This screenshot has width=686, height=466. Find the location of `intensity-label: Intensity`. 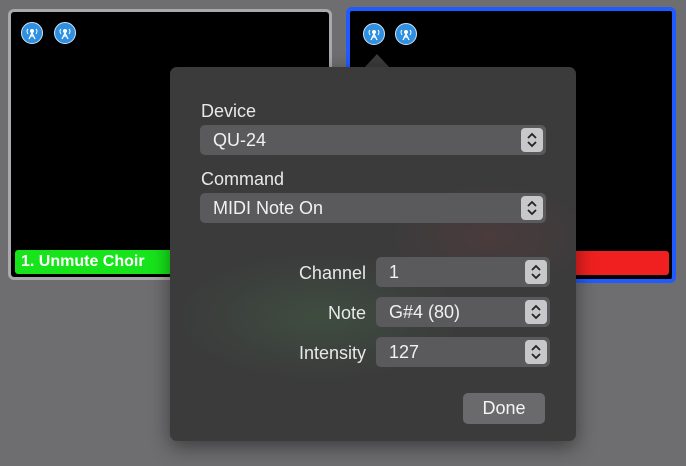

intensity-label: Intensity is located at coordinates (332, 353).